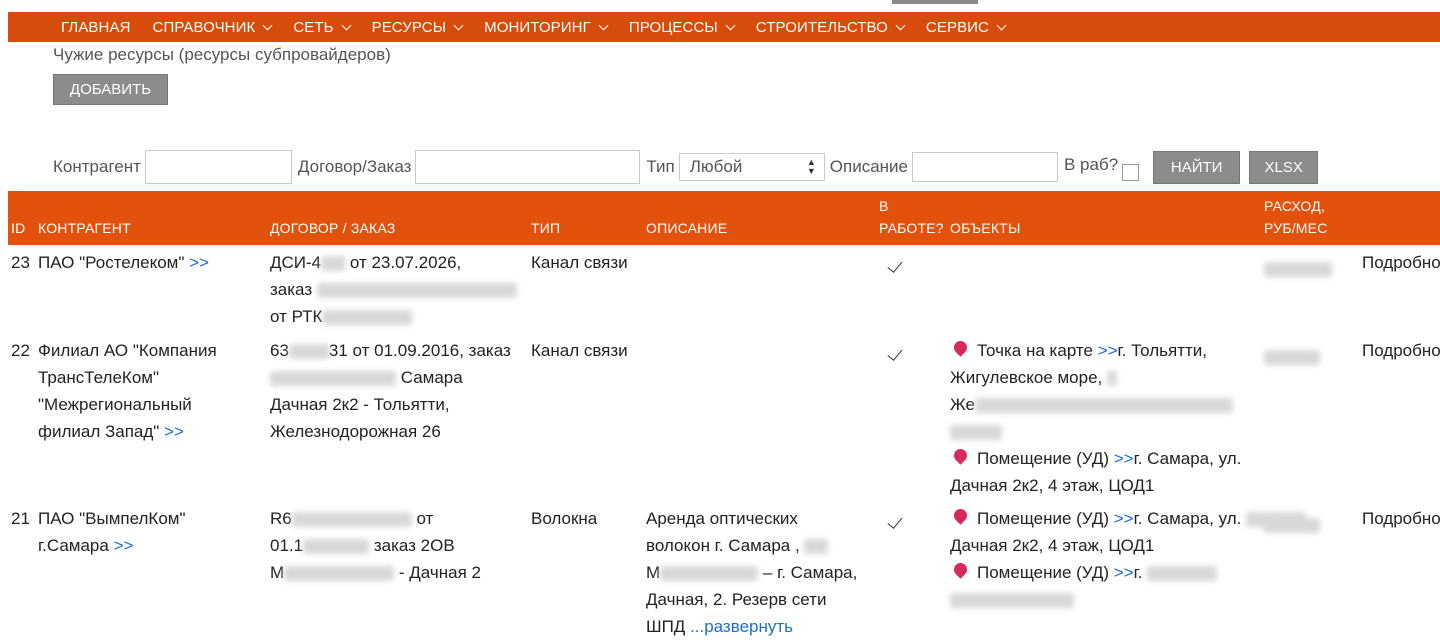  What do you see at coordinates (660, 166) in the screenshot?
I see `type-filter-label: Тип` at bounding box center [660, 166].